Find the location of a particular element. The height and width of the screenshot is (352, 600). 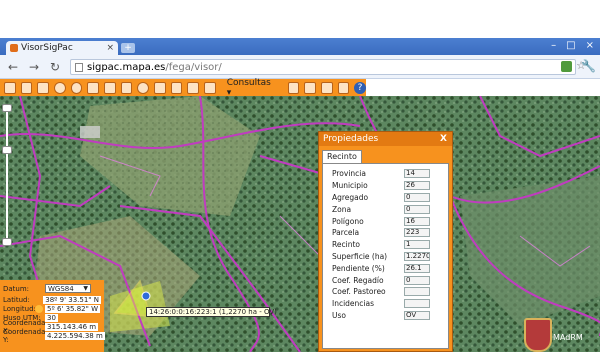

property-value: 26.1 is located at coordinates (417, 268).